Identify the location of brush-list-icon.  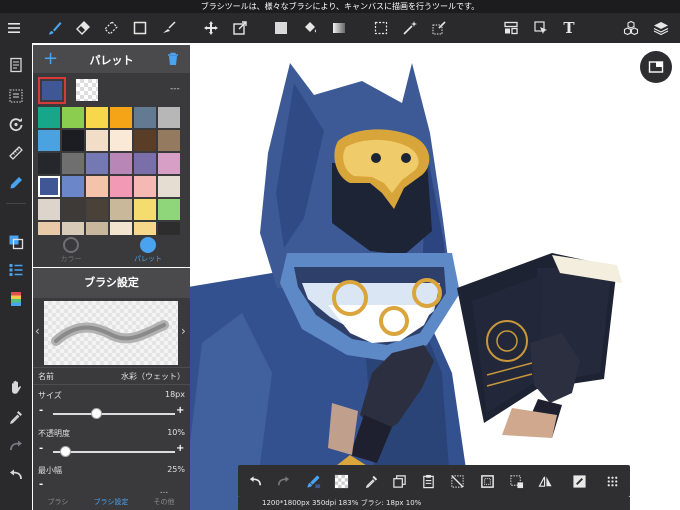
(16, 270).